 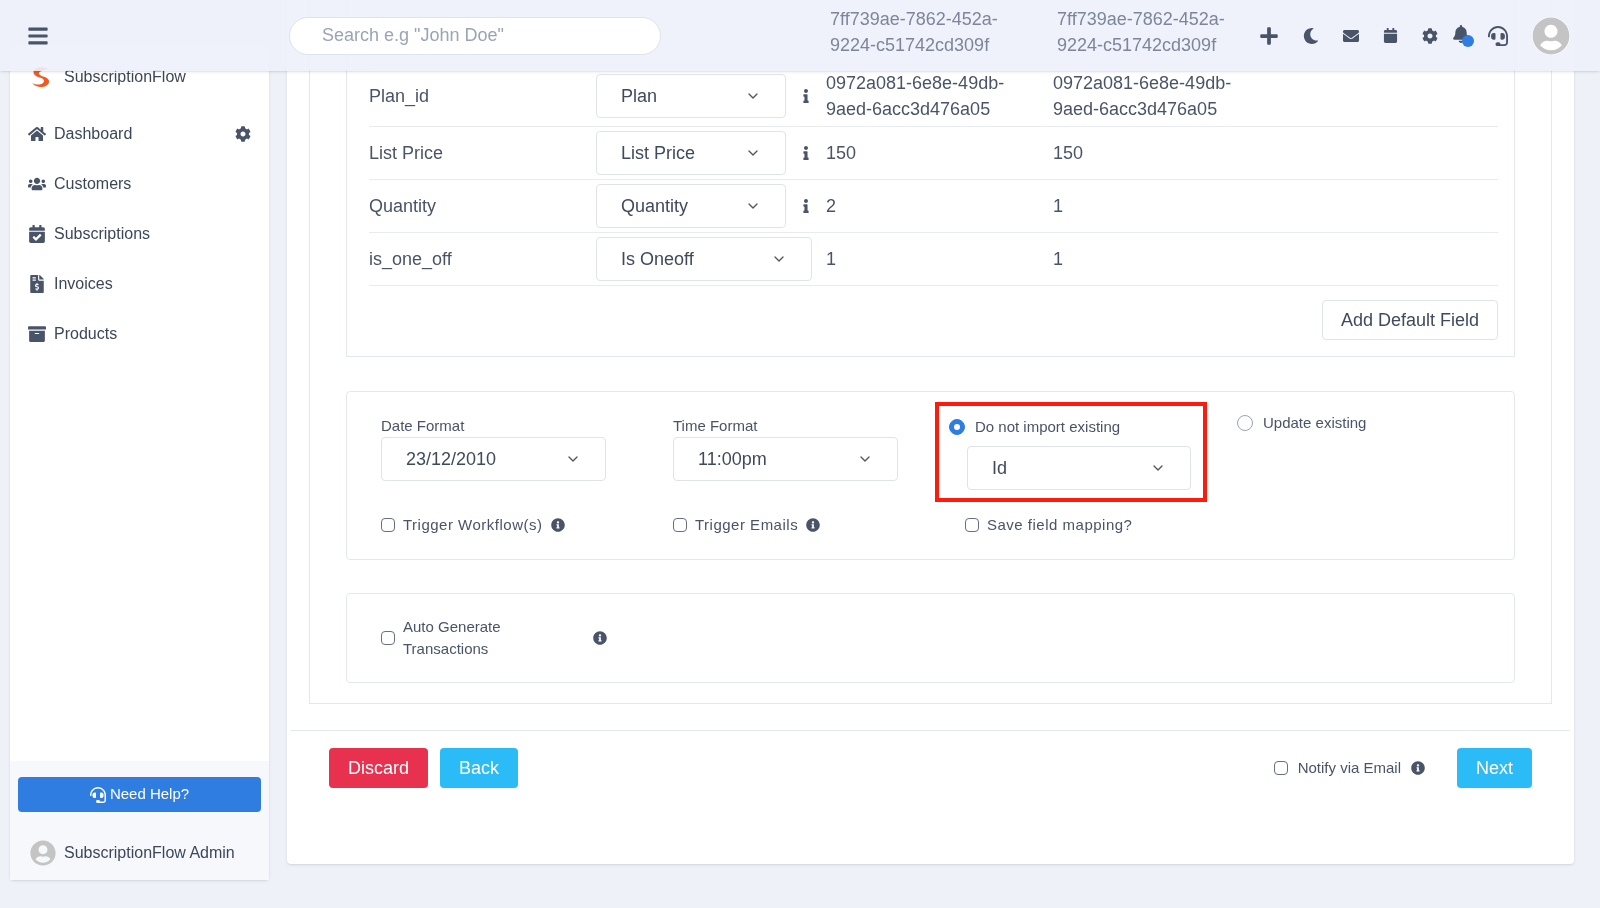 I want to click on checkbox-label: Trigger Workflow(s), so click(x=473, y=525).